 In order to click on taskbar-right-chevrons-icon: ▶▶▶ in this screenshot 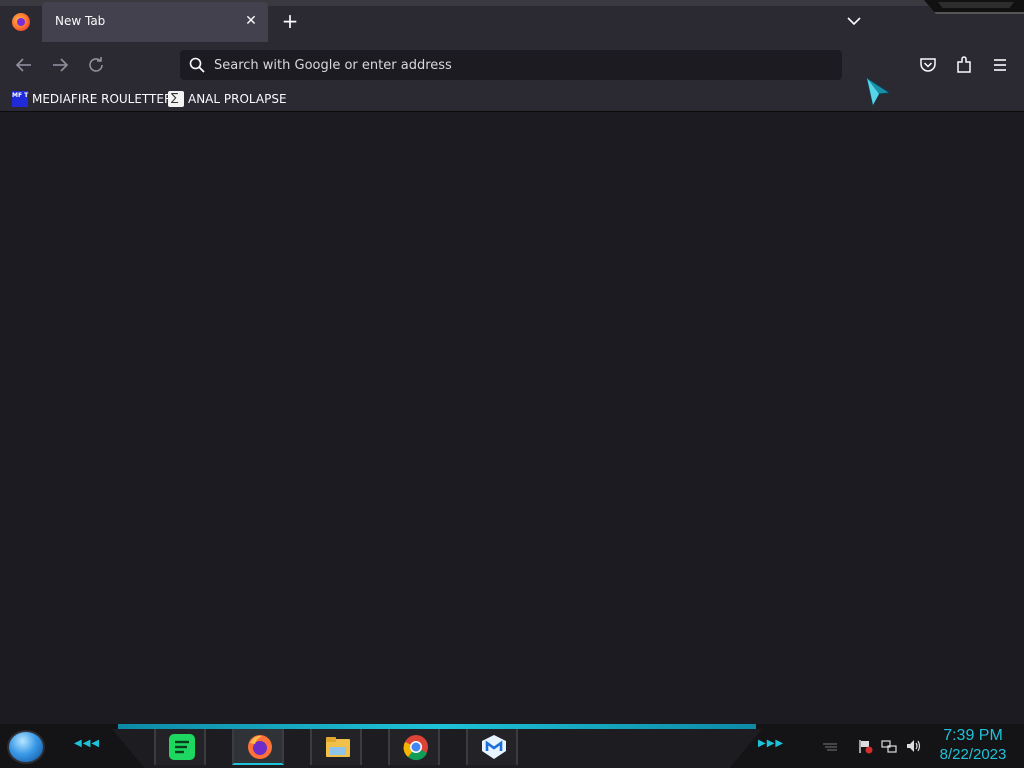, I will do `click(771, 743)`.